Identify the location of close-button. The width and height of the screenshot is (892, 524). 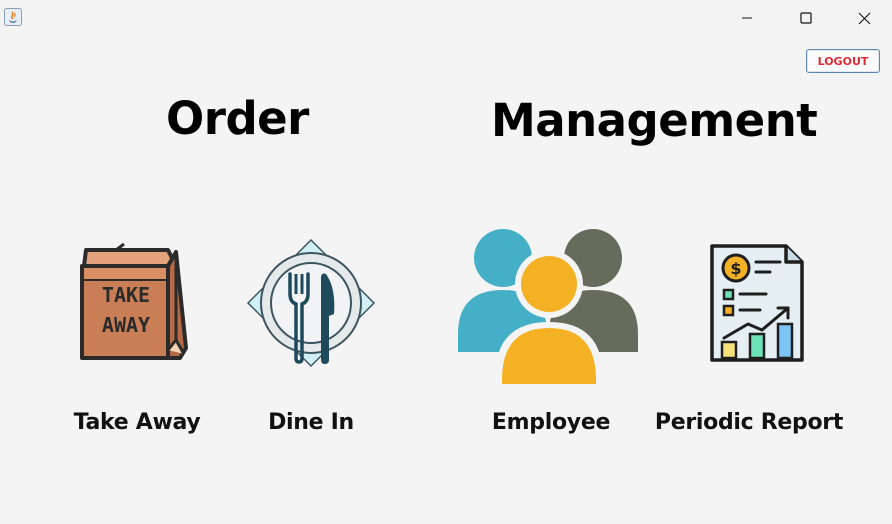
(863, 18).